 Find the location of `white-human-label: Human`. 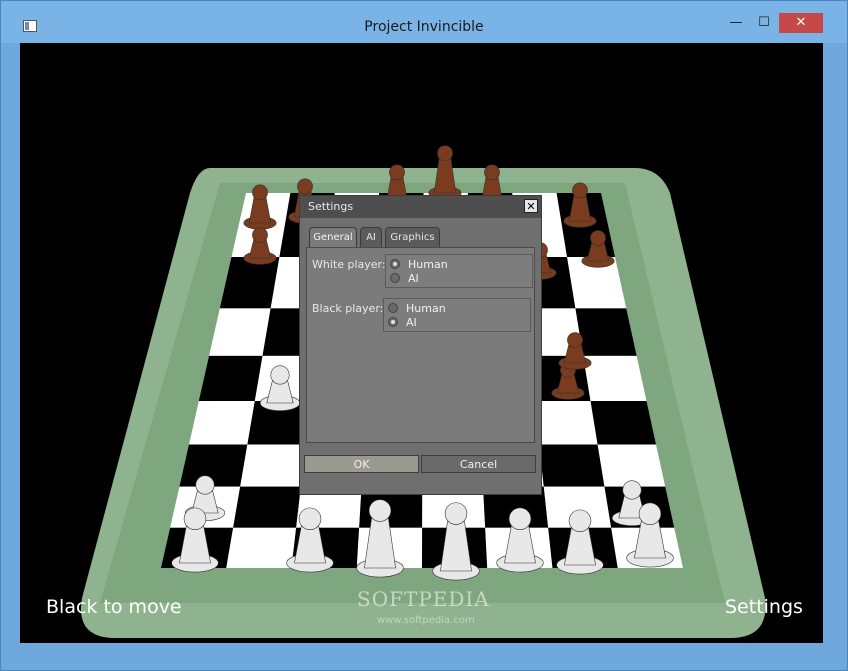

white-human-label: Human is located at coordinates (428, 264).